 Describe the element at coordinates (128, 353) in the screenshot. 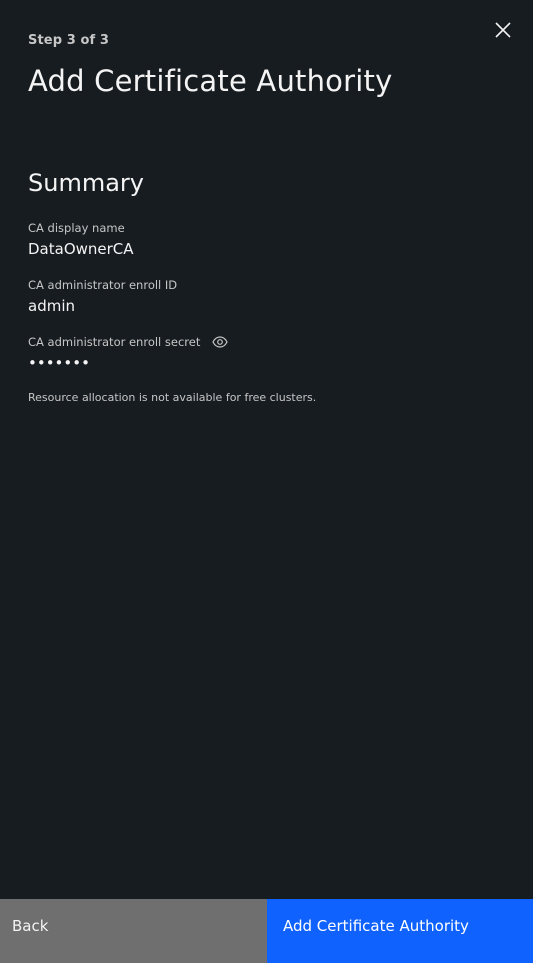

I see `enroll-secret-field: CA administrator enroll secret •••••••` at that location.